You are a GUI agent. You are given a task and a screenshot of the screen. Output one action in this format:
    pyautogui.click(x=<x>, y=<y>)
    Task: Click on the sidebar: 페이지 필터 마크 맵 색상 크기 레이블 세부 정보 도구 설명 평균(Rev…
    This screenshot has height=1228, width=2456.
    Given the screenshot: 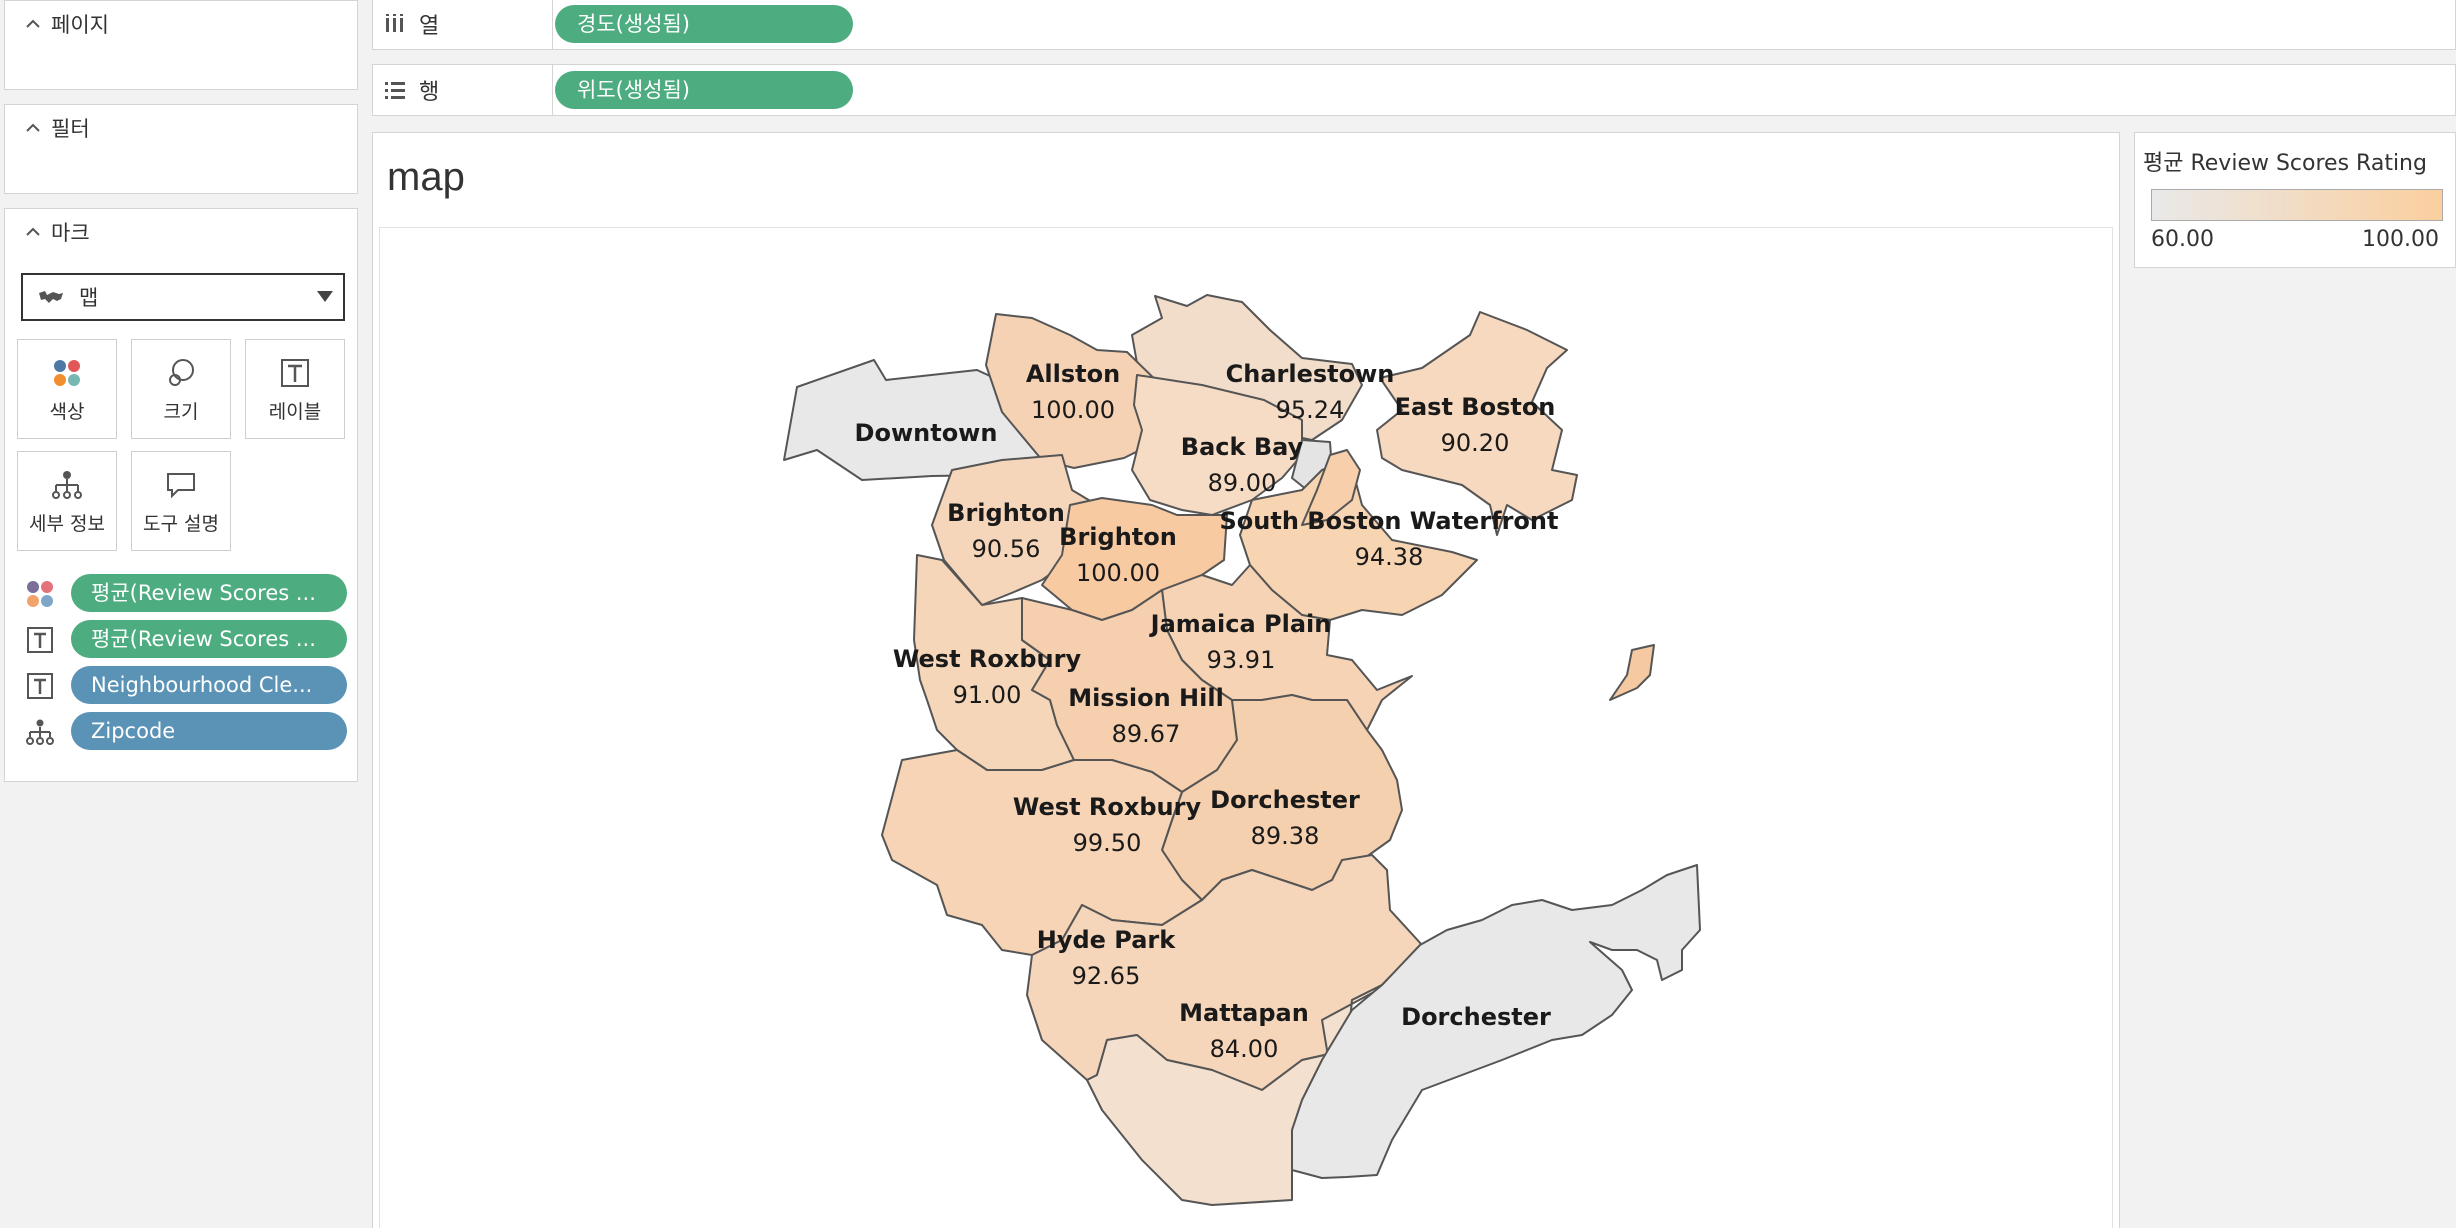 What is the action you would take?
    pyautogui.click(x=182, y=614)
    